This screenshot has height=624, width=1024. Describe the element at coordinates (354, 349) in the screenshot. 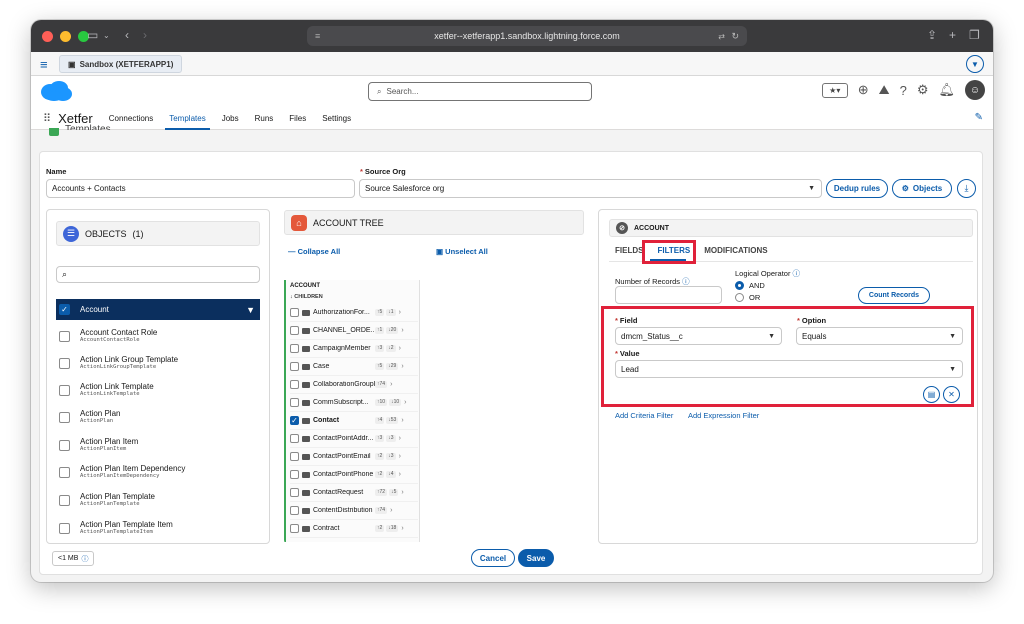

I see `tree-row: CampaignMember ↑3 ↓2 ›` at that location.